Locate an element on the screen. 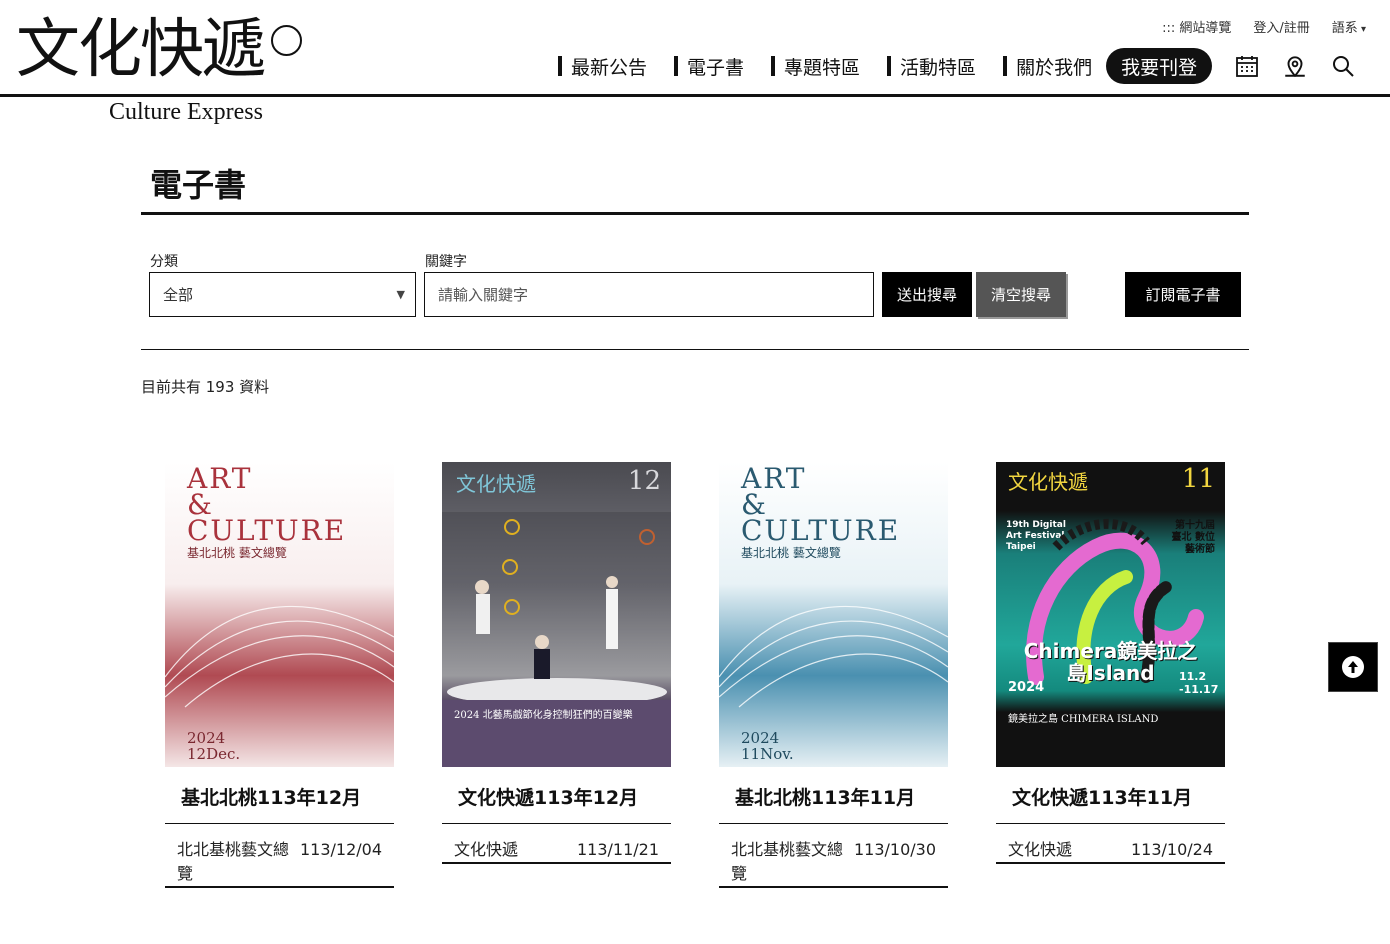 This screenshot has width=1390, height=944. keyword-input is located at coordinates (649, 294).